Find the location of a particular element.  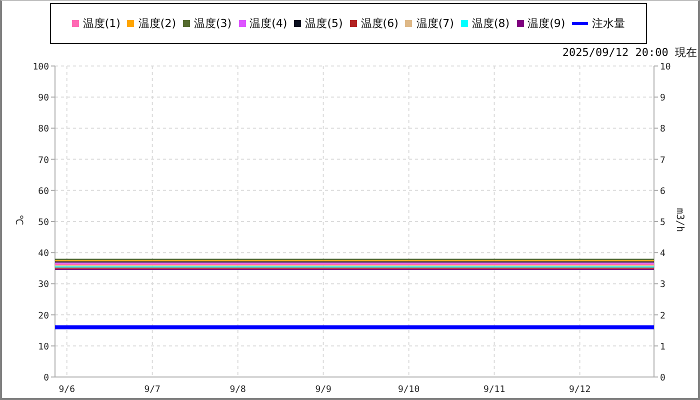

axis-label: 4 is located at coordinates (663, 254).